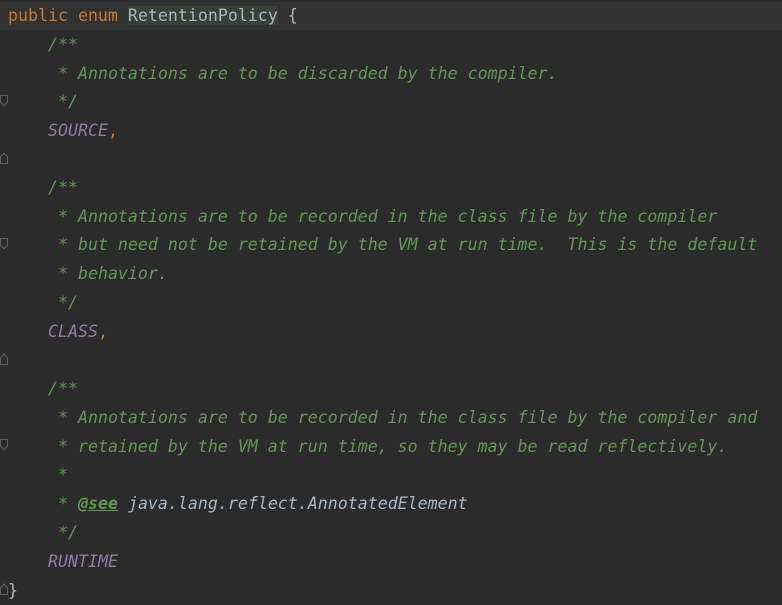  Describe the element at coordinates (63, 503) in the screenshot. I see `doc-comment-prefix: *` at that location.